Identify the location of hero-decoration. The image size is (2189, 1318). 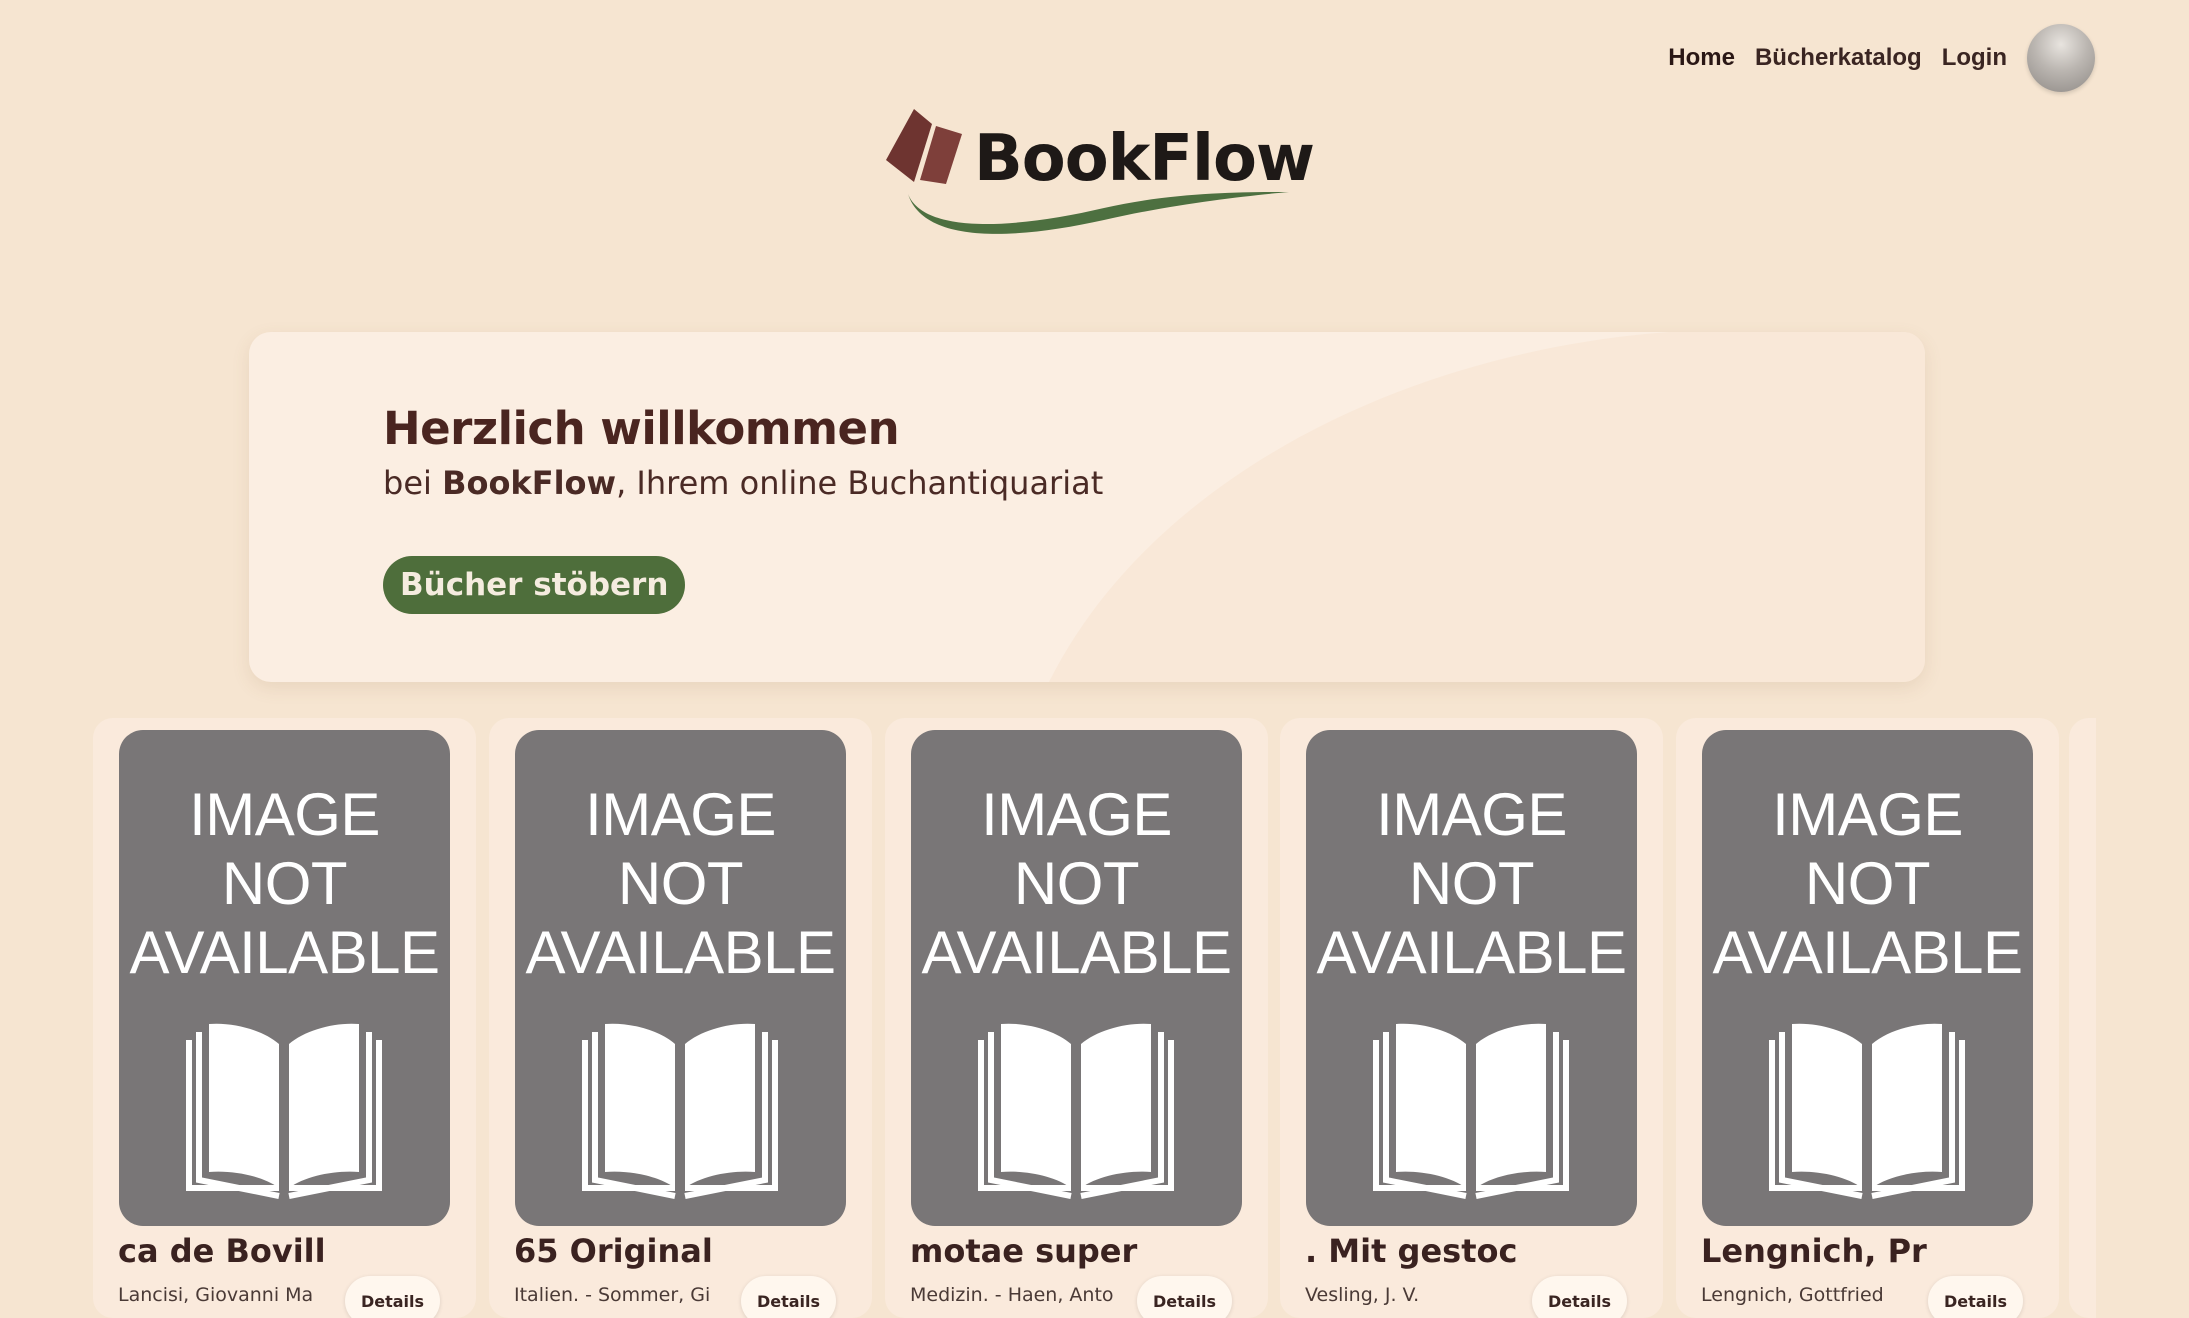
(1487, 507).